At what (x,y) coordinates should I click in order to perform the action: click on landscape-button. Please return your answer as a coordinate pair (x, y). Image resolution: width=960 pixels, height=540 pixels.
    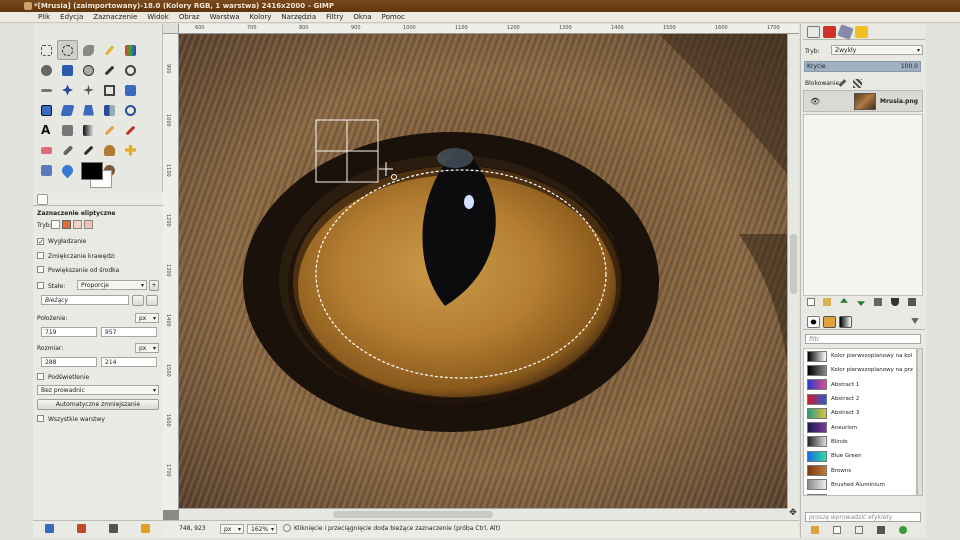
    Looking at the image, I should click on (152, 300).